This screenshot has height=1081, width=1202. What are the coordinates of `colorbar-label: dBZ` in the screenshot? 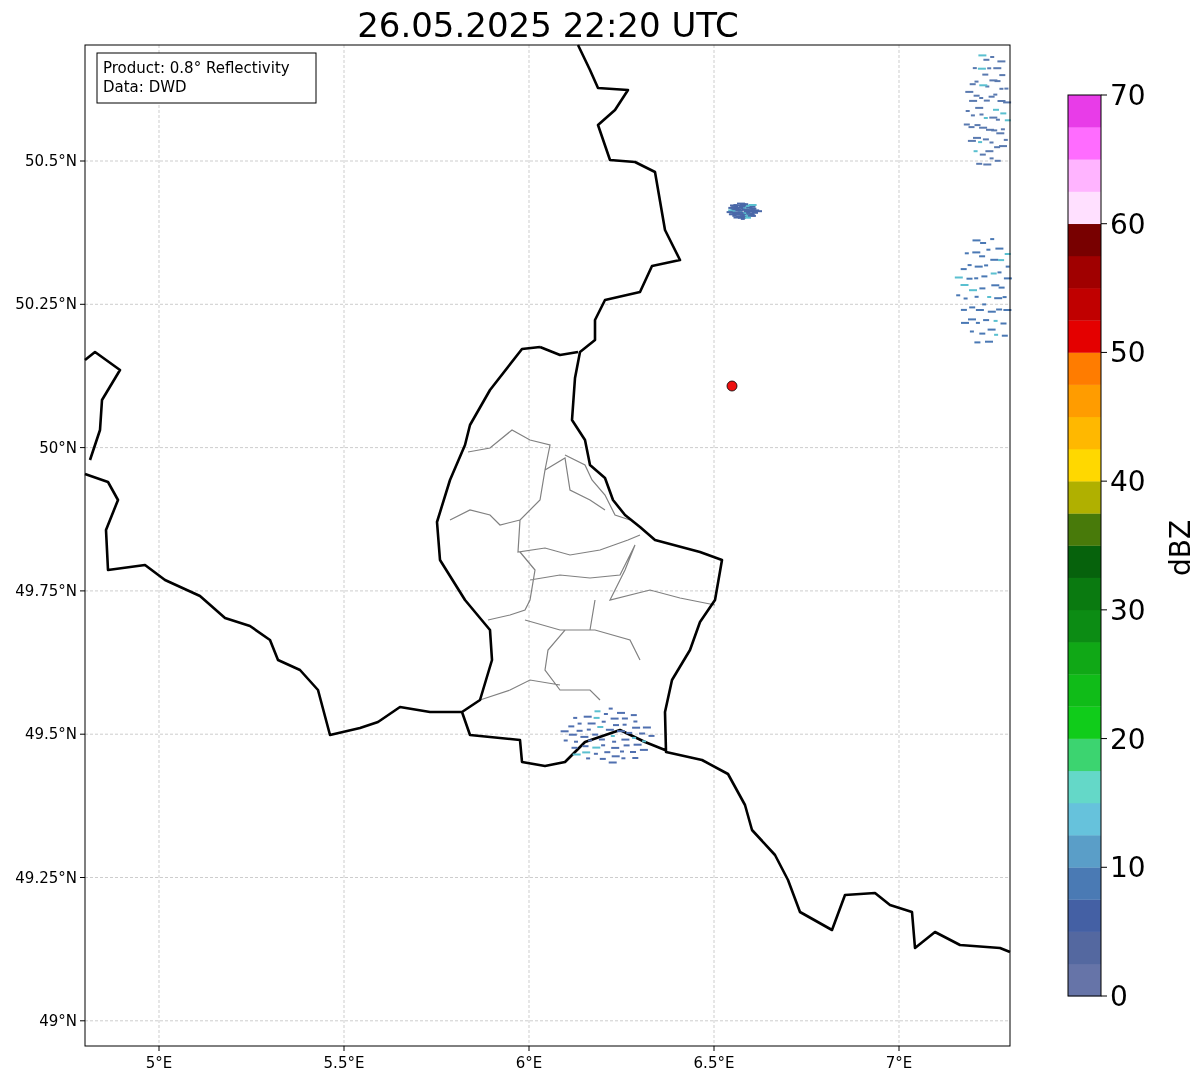 It's located at (1180, 548).